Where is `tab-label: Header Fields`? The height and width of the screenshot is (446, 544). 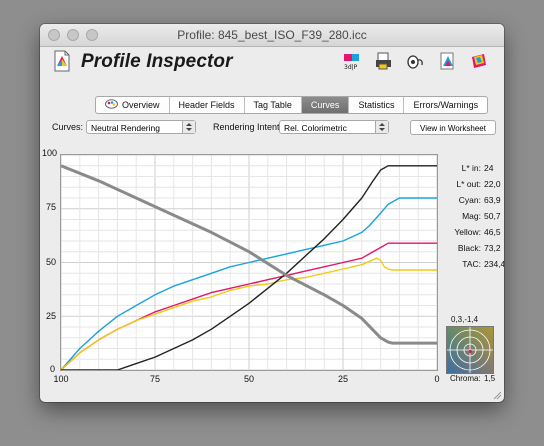 tab-label: Header Fields is located at coordinates (206, 105).